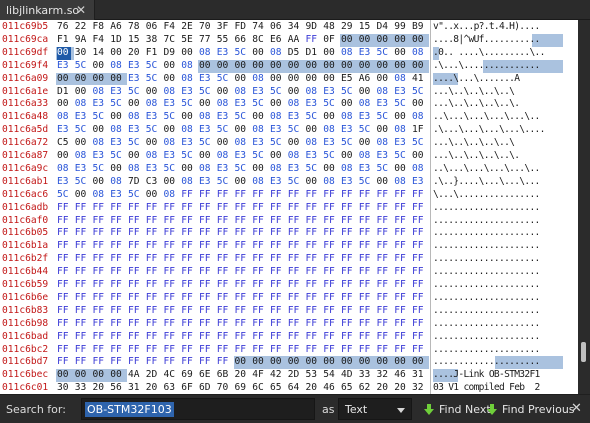 The image size is (590, 423). I want to click on hex-byte: 6E, so click(207, 375).